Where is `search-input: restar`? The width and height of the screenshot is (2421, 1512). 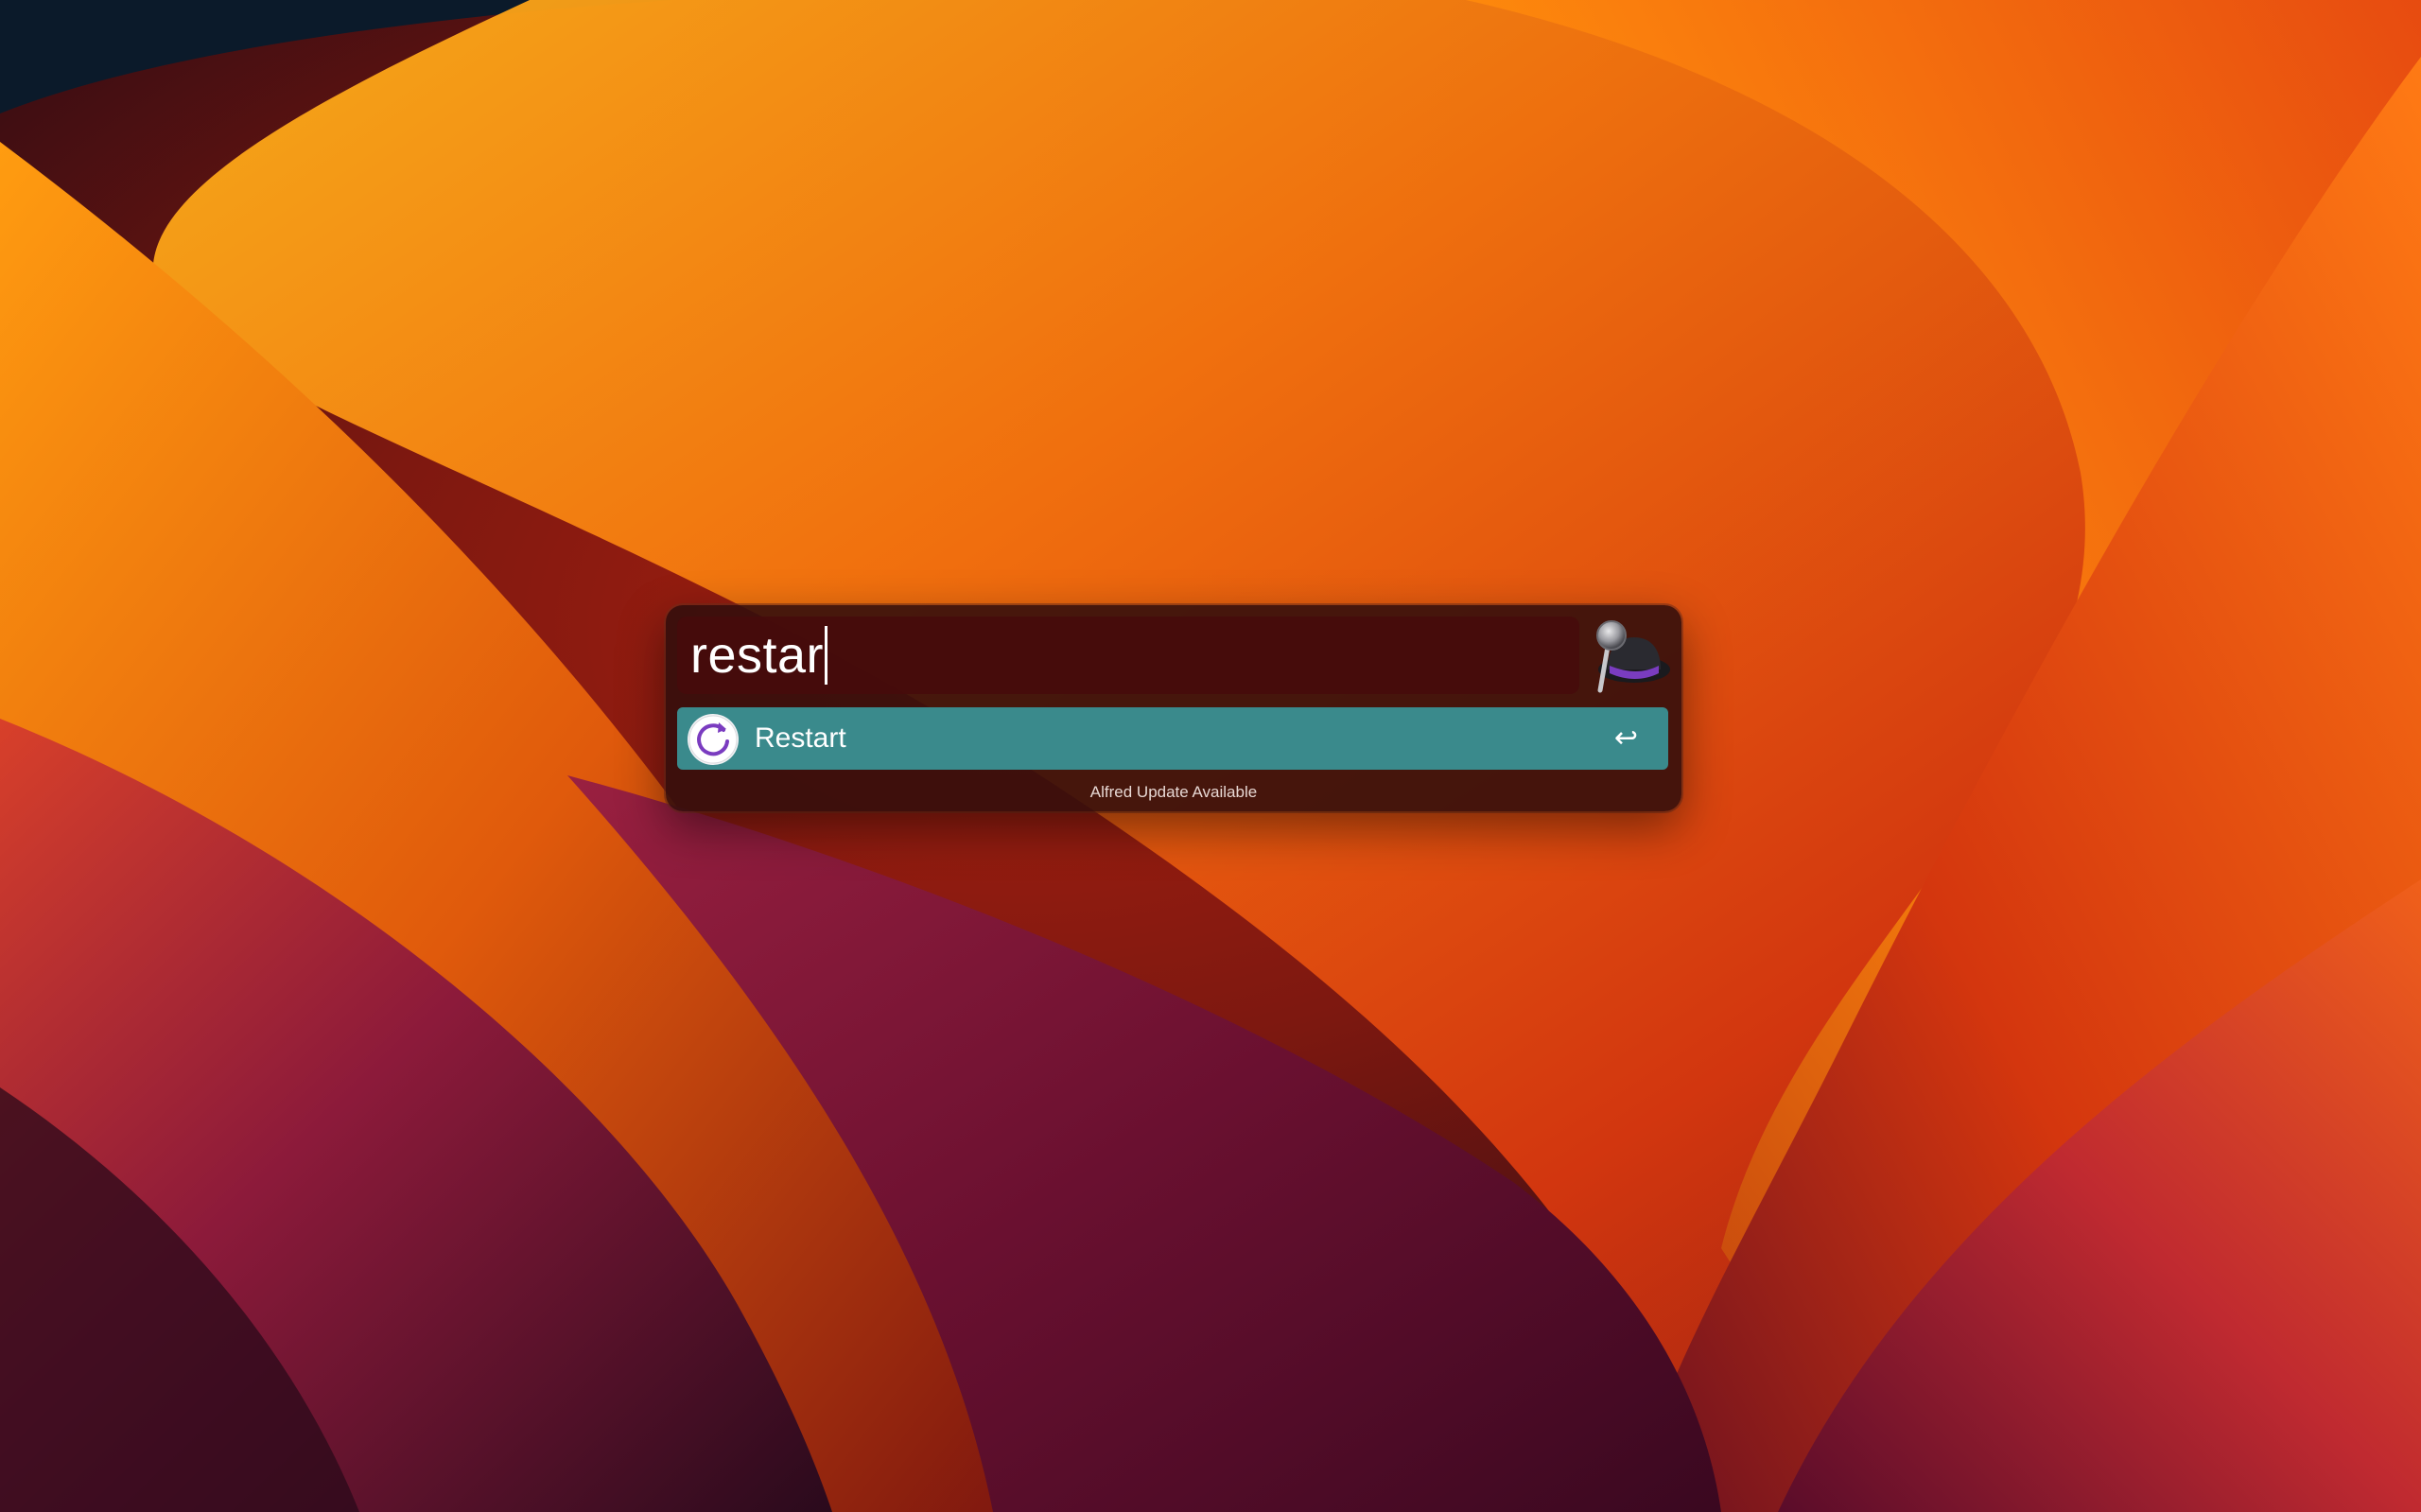
search-input: restar is located at coordinates (1128, 655).